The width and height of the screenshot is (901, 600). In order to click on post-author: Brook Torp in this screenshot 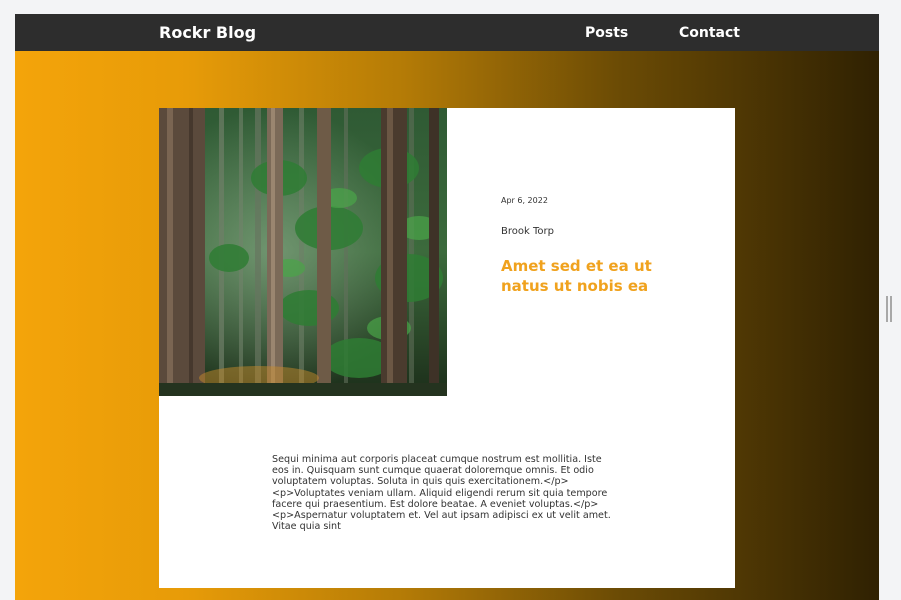, I will do `click(527, 231)`.